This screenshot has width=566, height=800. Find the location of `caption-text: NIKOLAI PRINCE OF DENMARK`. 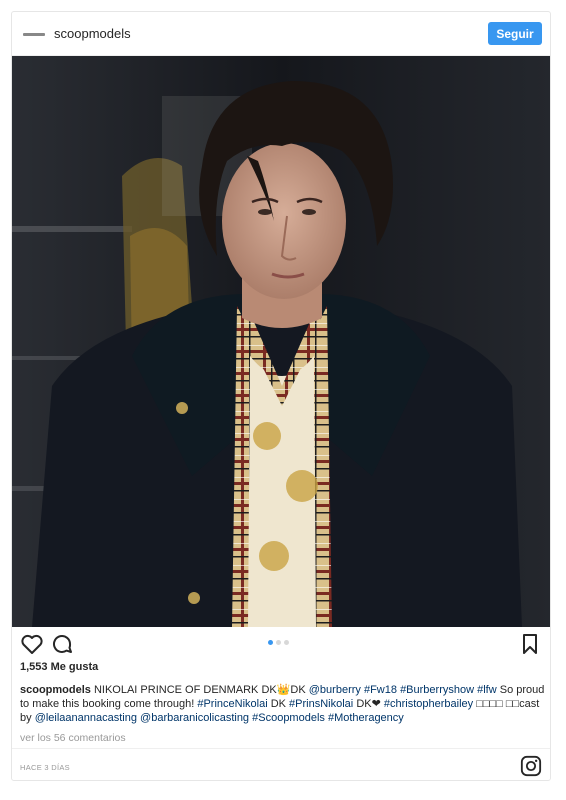

caption-text: NIKOLAI PRINCE OF DENMARK is located at coordinates (176, 690).